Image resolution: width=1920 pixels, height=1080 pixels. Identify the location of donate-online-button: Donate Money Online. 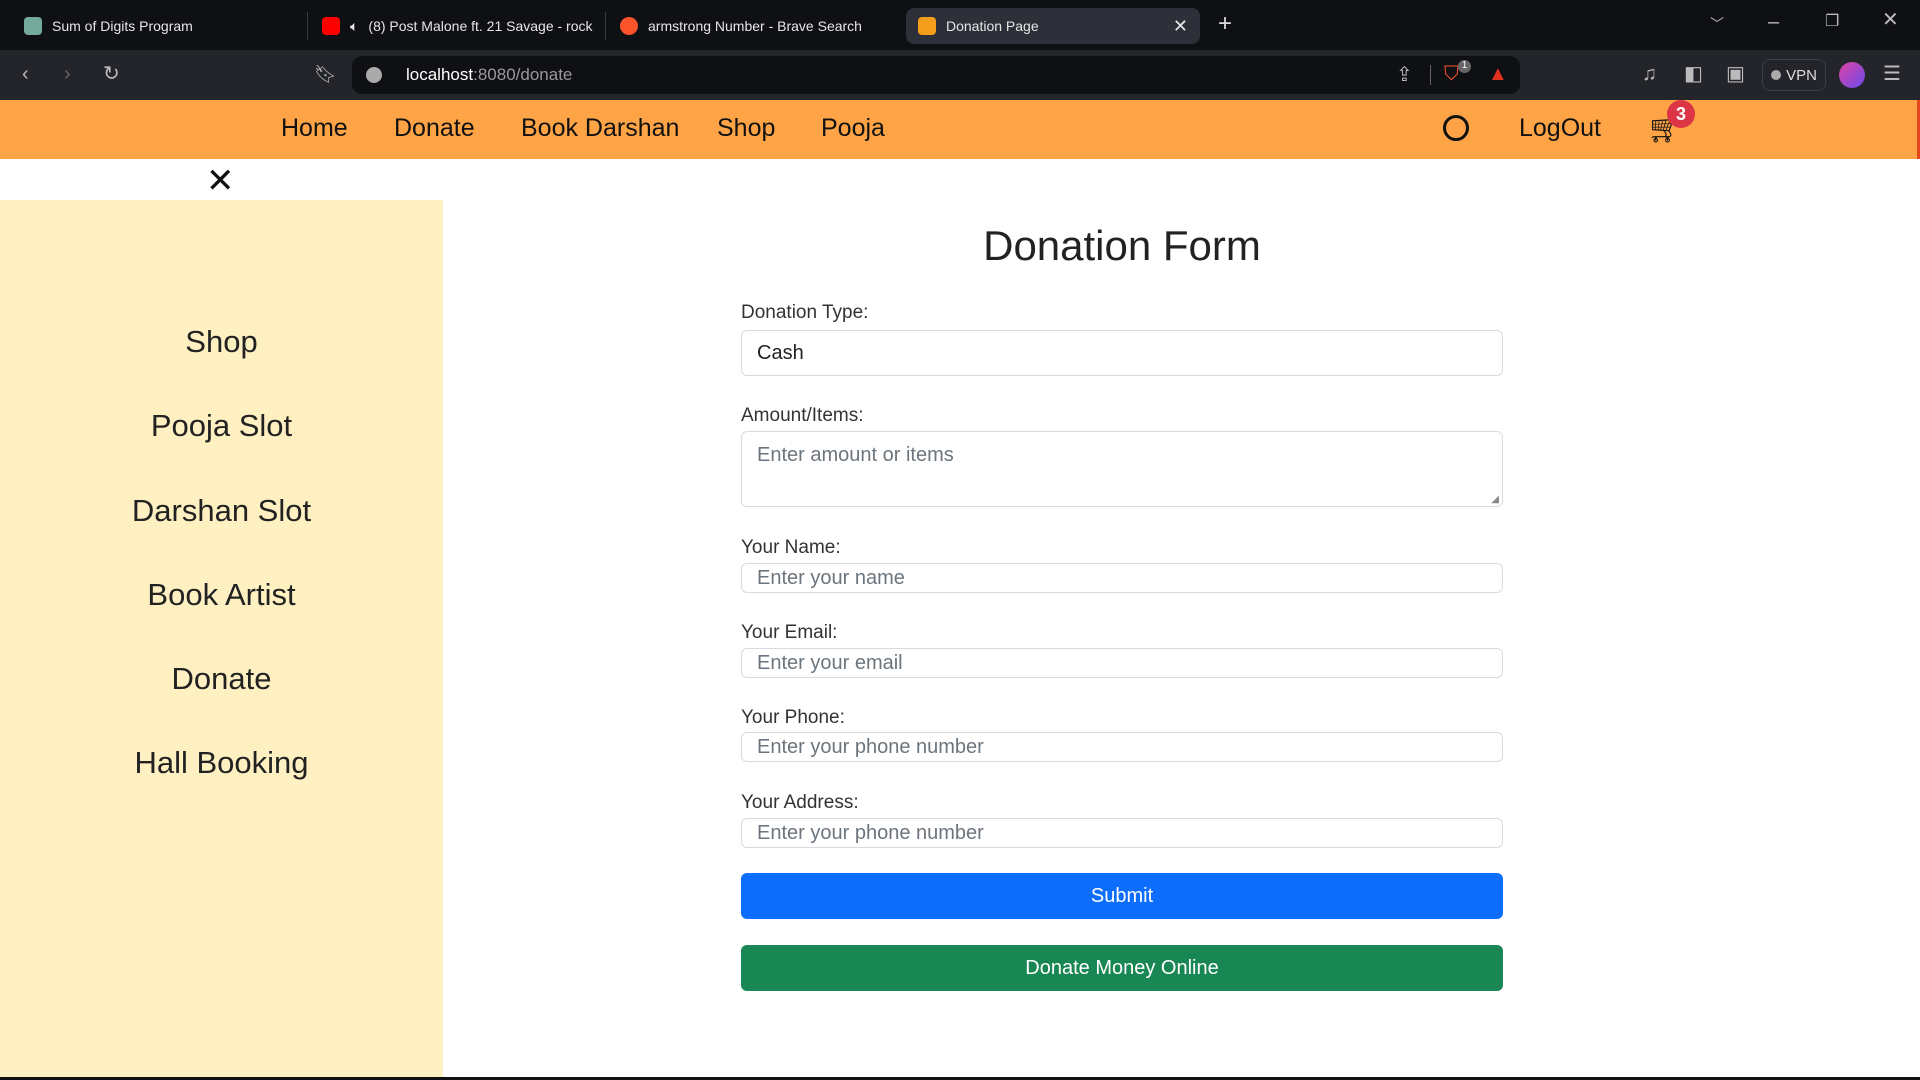
(1122, 968).